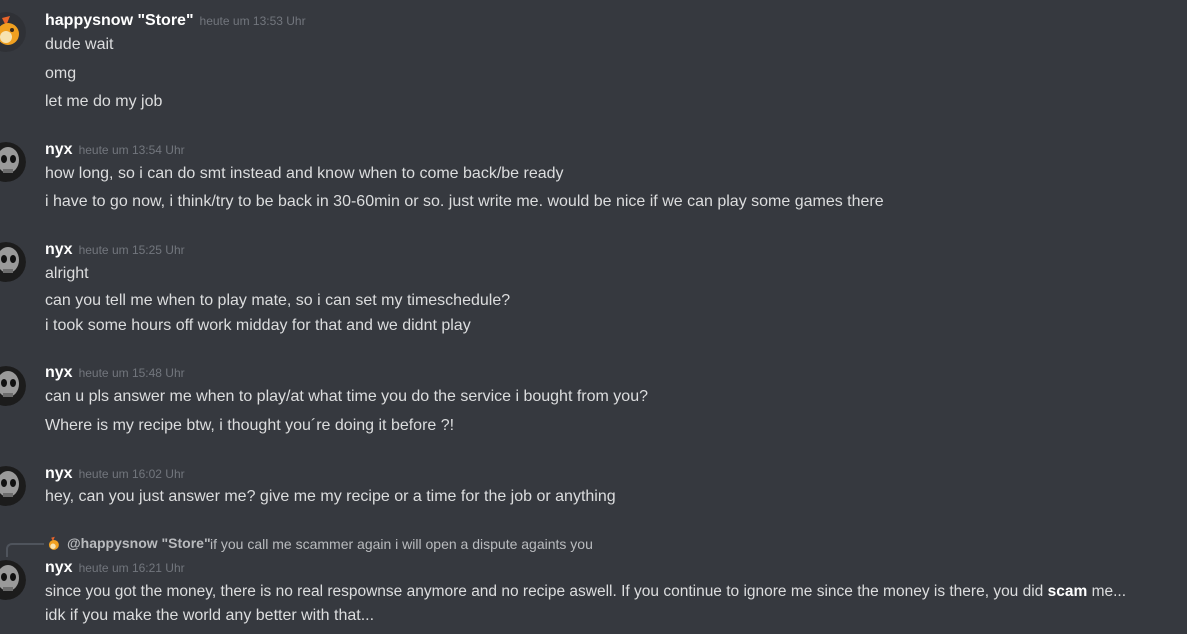 This screenshot has width=1187, height=634. I want to click on message-text: omg, so click(61, 73).